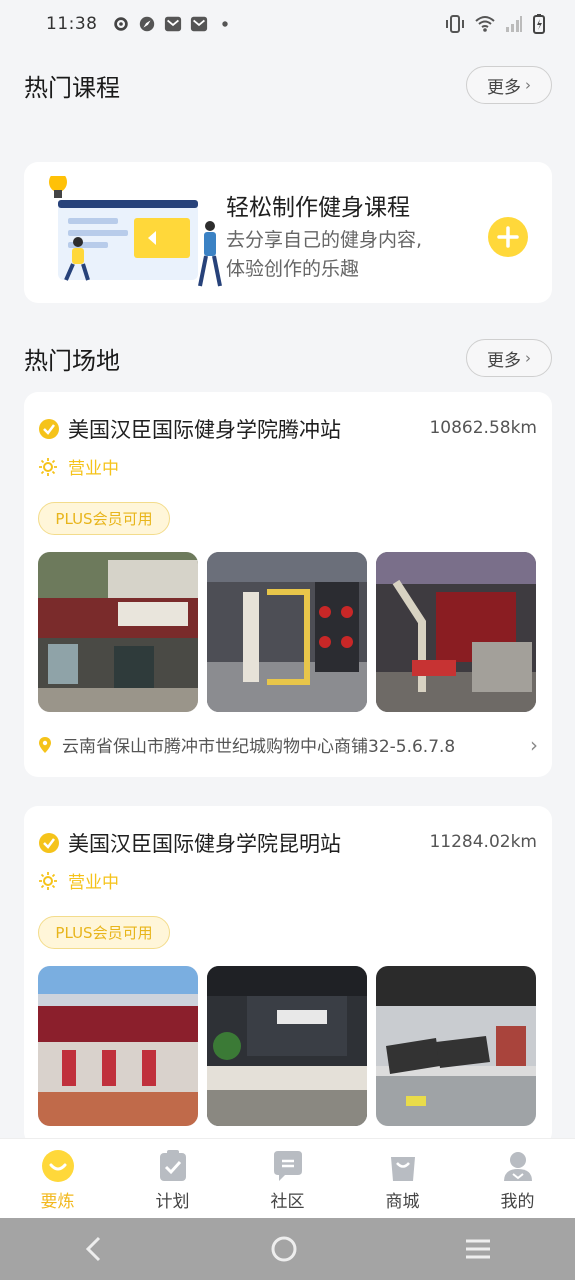 The height and width of the screenshot is (1280, 575). I want to click on tab-label: 社区, so click(287, 1202).